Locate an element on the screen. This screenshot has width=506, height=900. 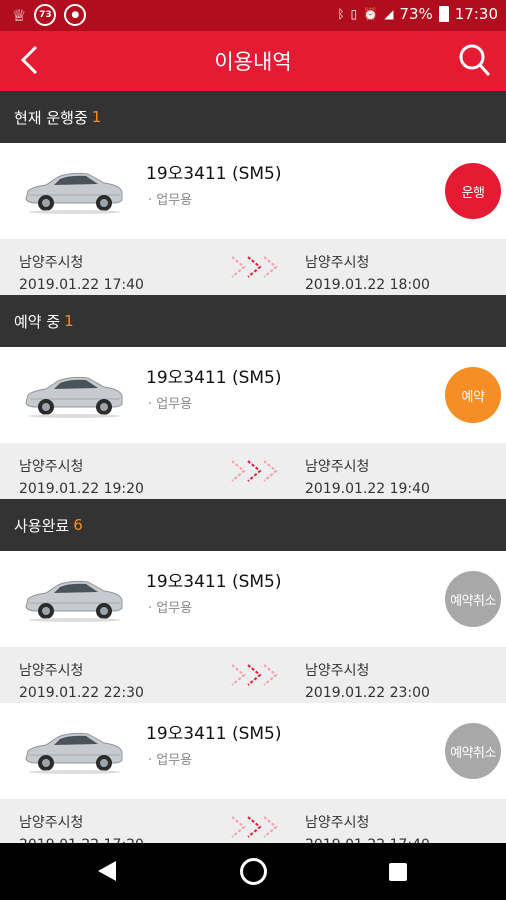
departure: 남양주시청 2019.01.22 22:30 is located at coordinates (81, 682).